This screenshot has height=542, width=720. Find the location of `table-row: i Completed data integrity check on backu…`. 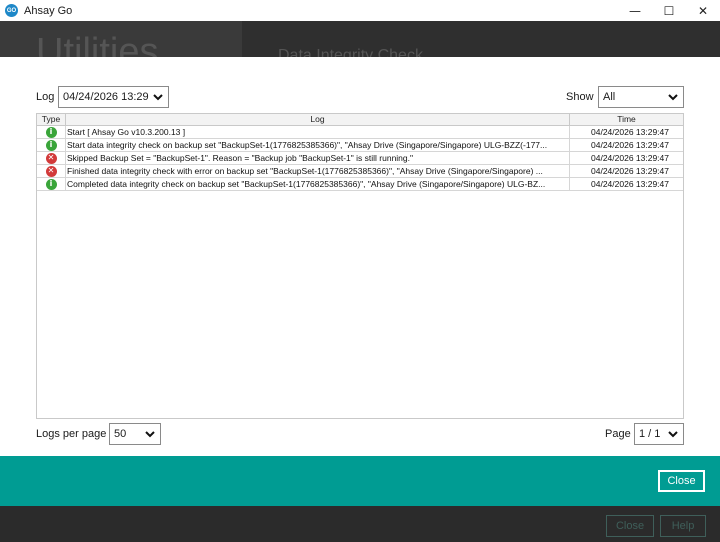

table-row: i Completed data integrity check on backu… is located at coordinates (360, 184).